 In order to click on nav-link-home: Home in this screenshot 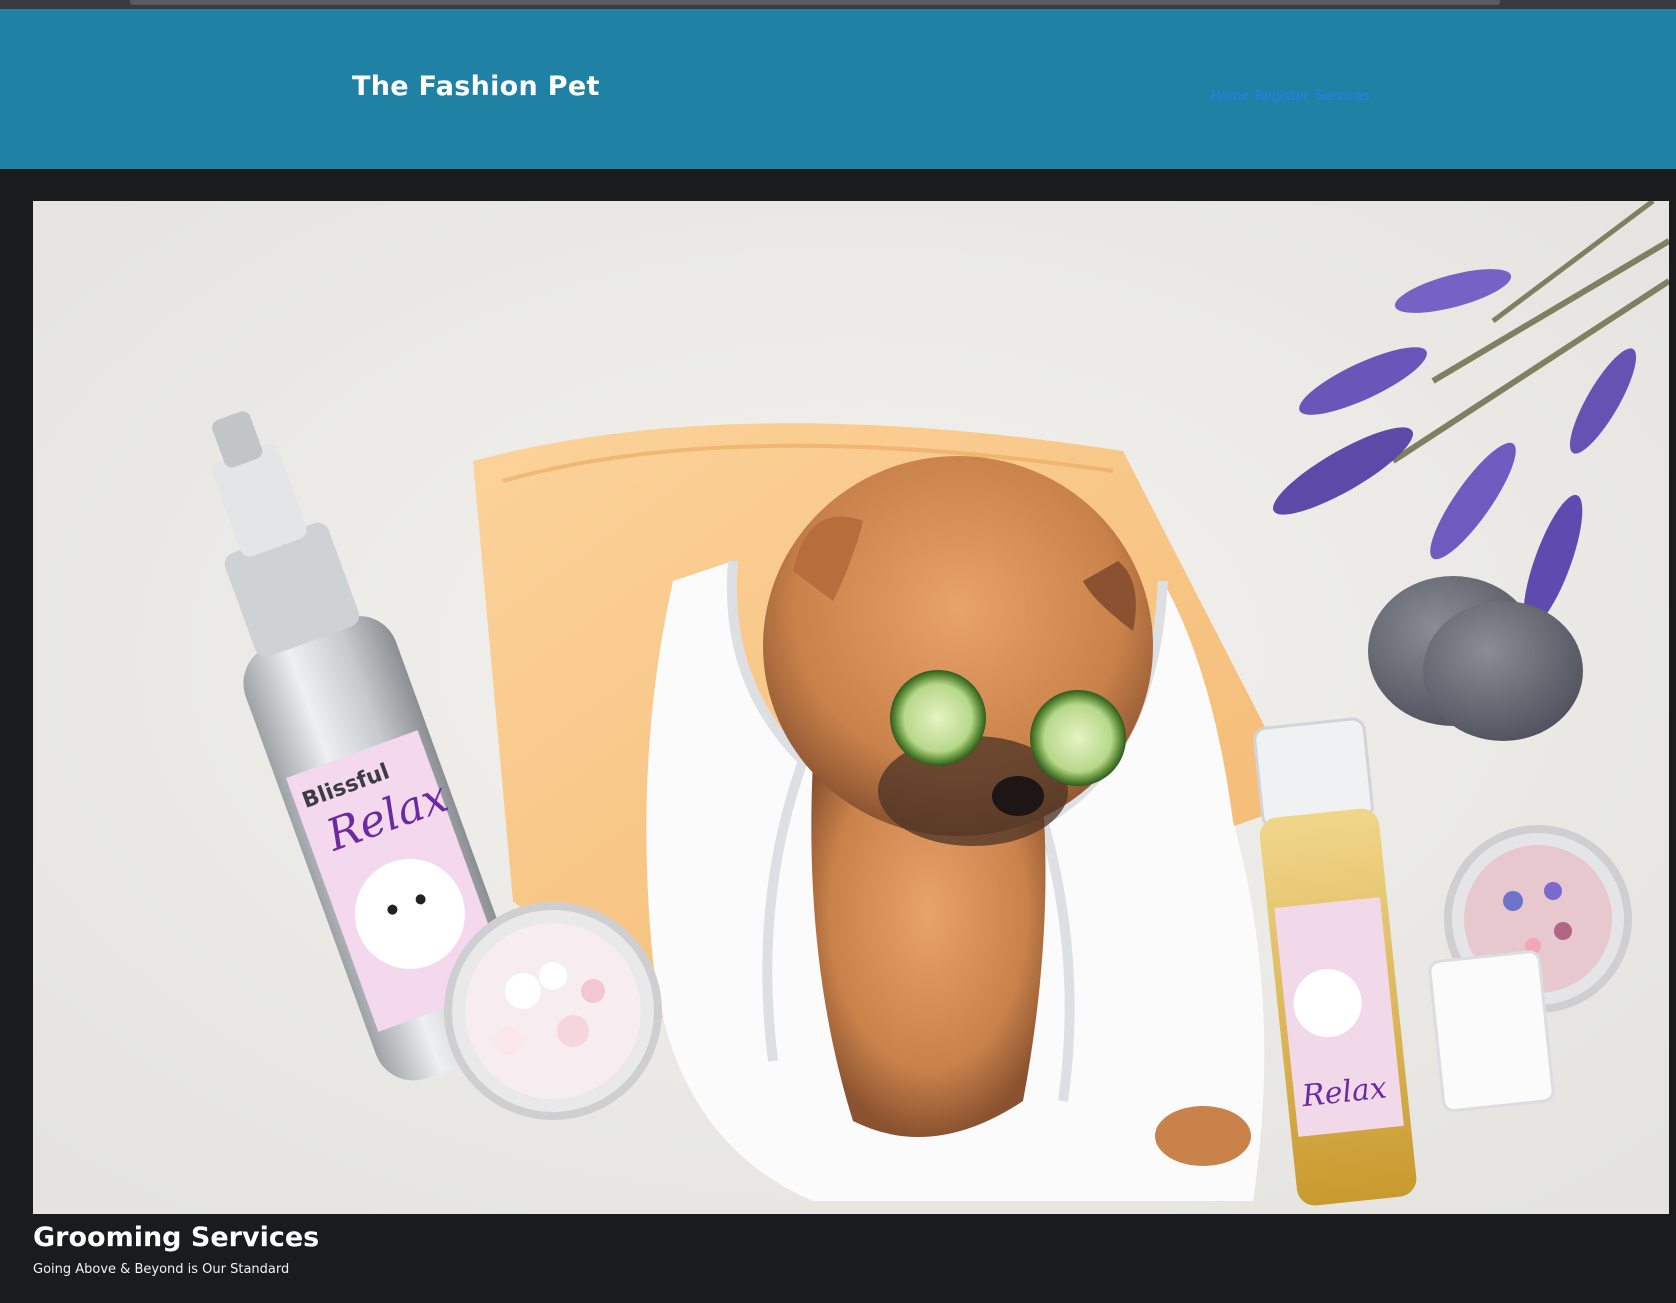, I will do `click(1230, 96)`.